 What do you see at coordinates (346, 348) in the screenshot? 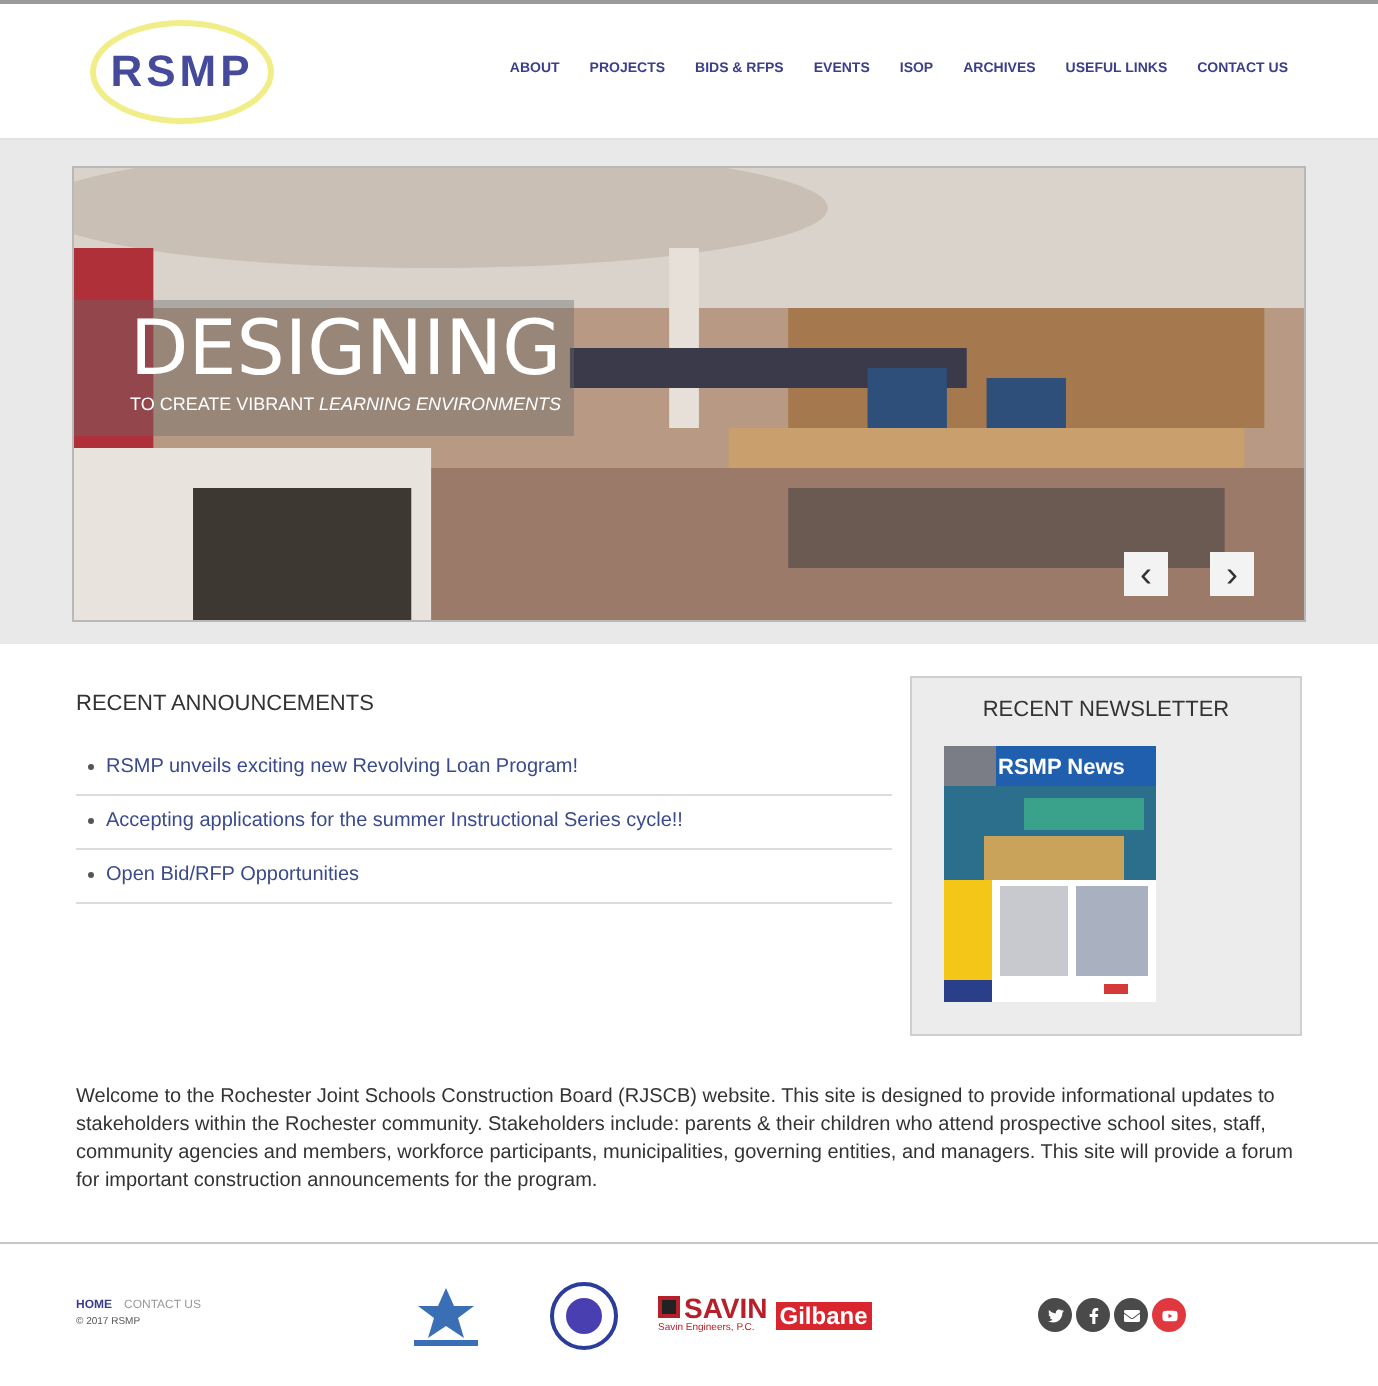
I see `hero-headline: DESIGNING` at bounding box center [346, 348].